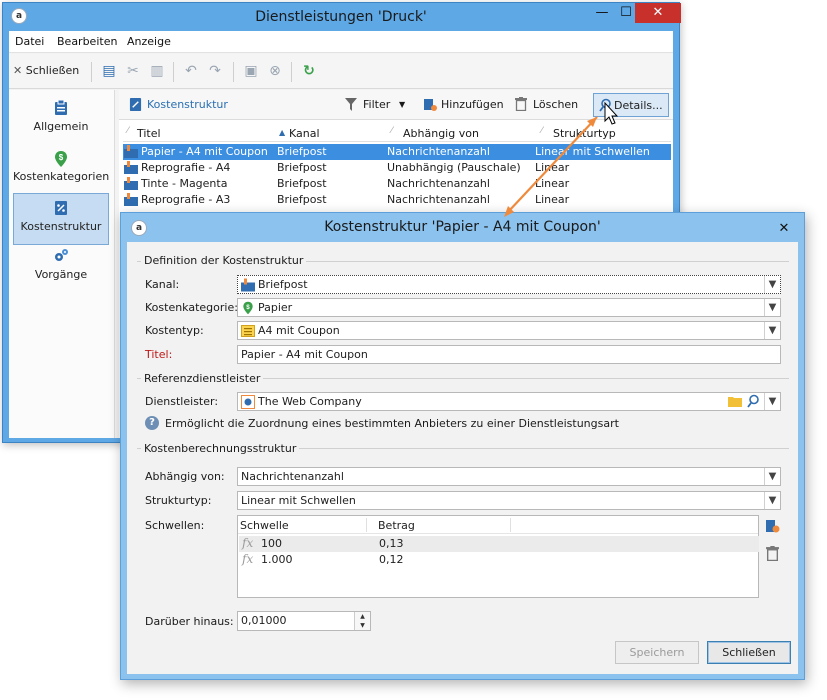 The height and width of the screenshot is (700, 827). What do you see at coordinates (61, 170) in the screenshot?
I see `nav-item-kostenkategorien: $ Kostenkategorien` at bounding box center [61, 170].